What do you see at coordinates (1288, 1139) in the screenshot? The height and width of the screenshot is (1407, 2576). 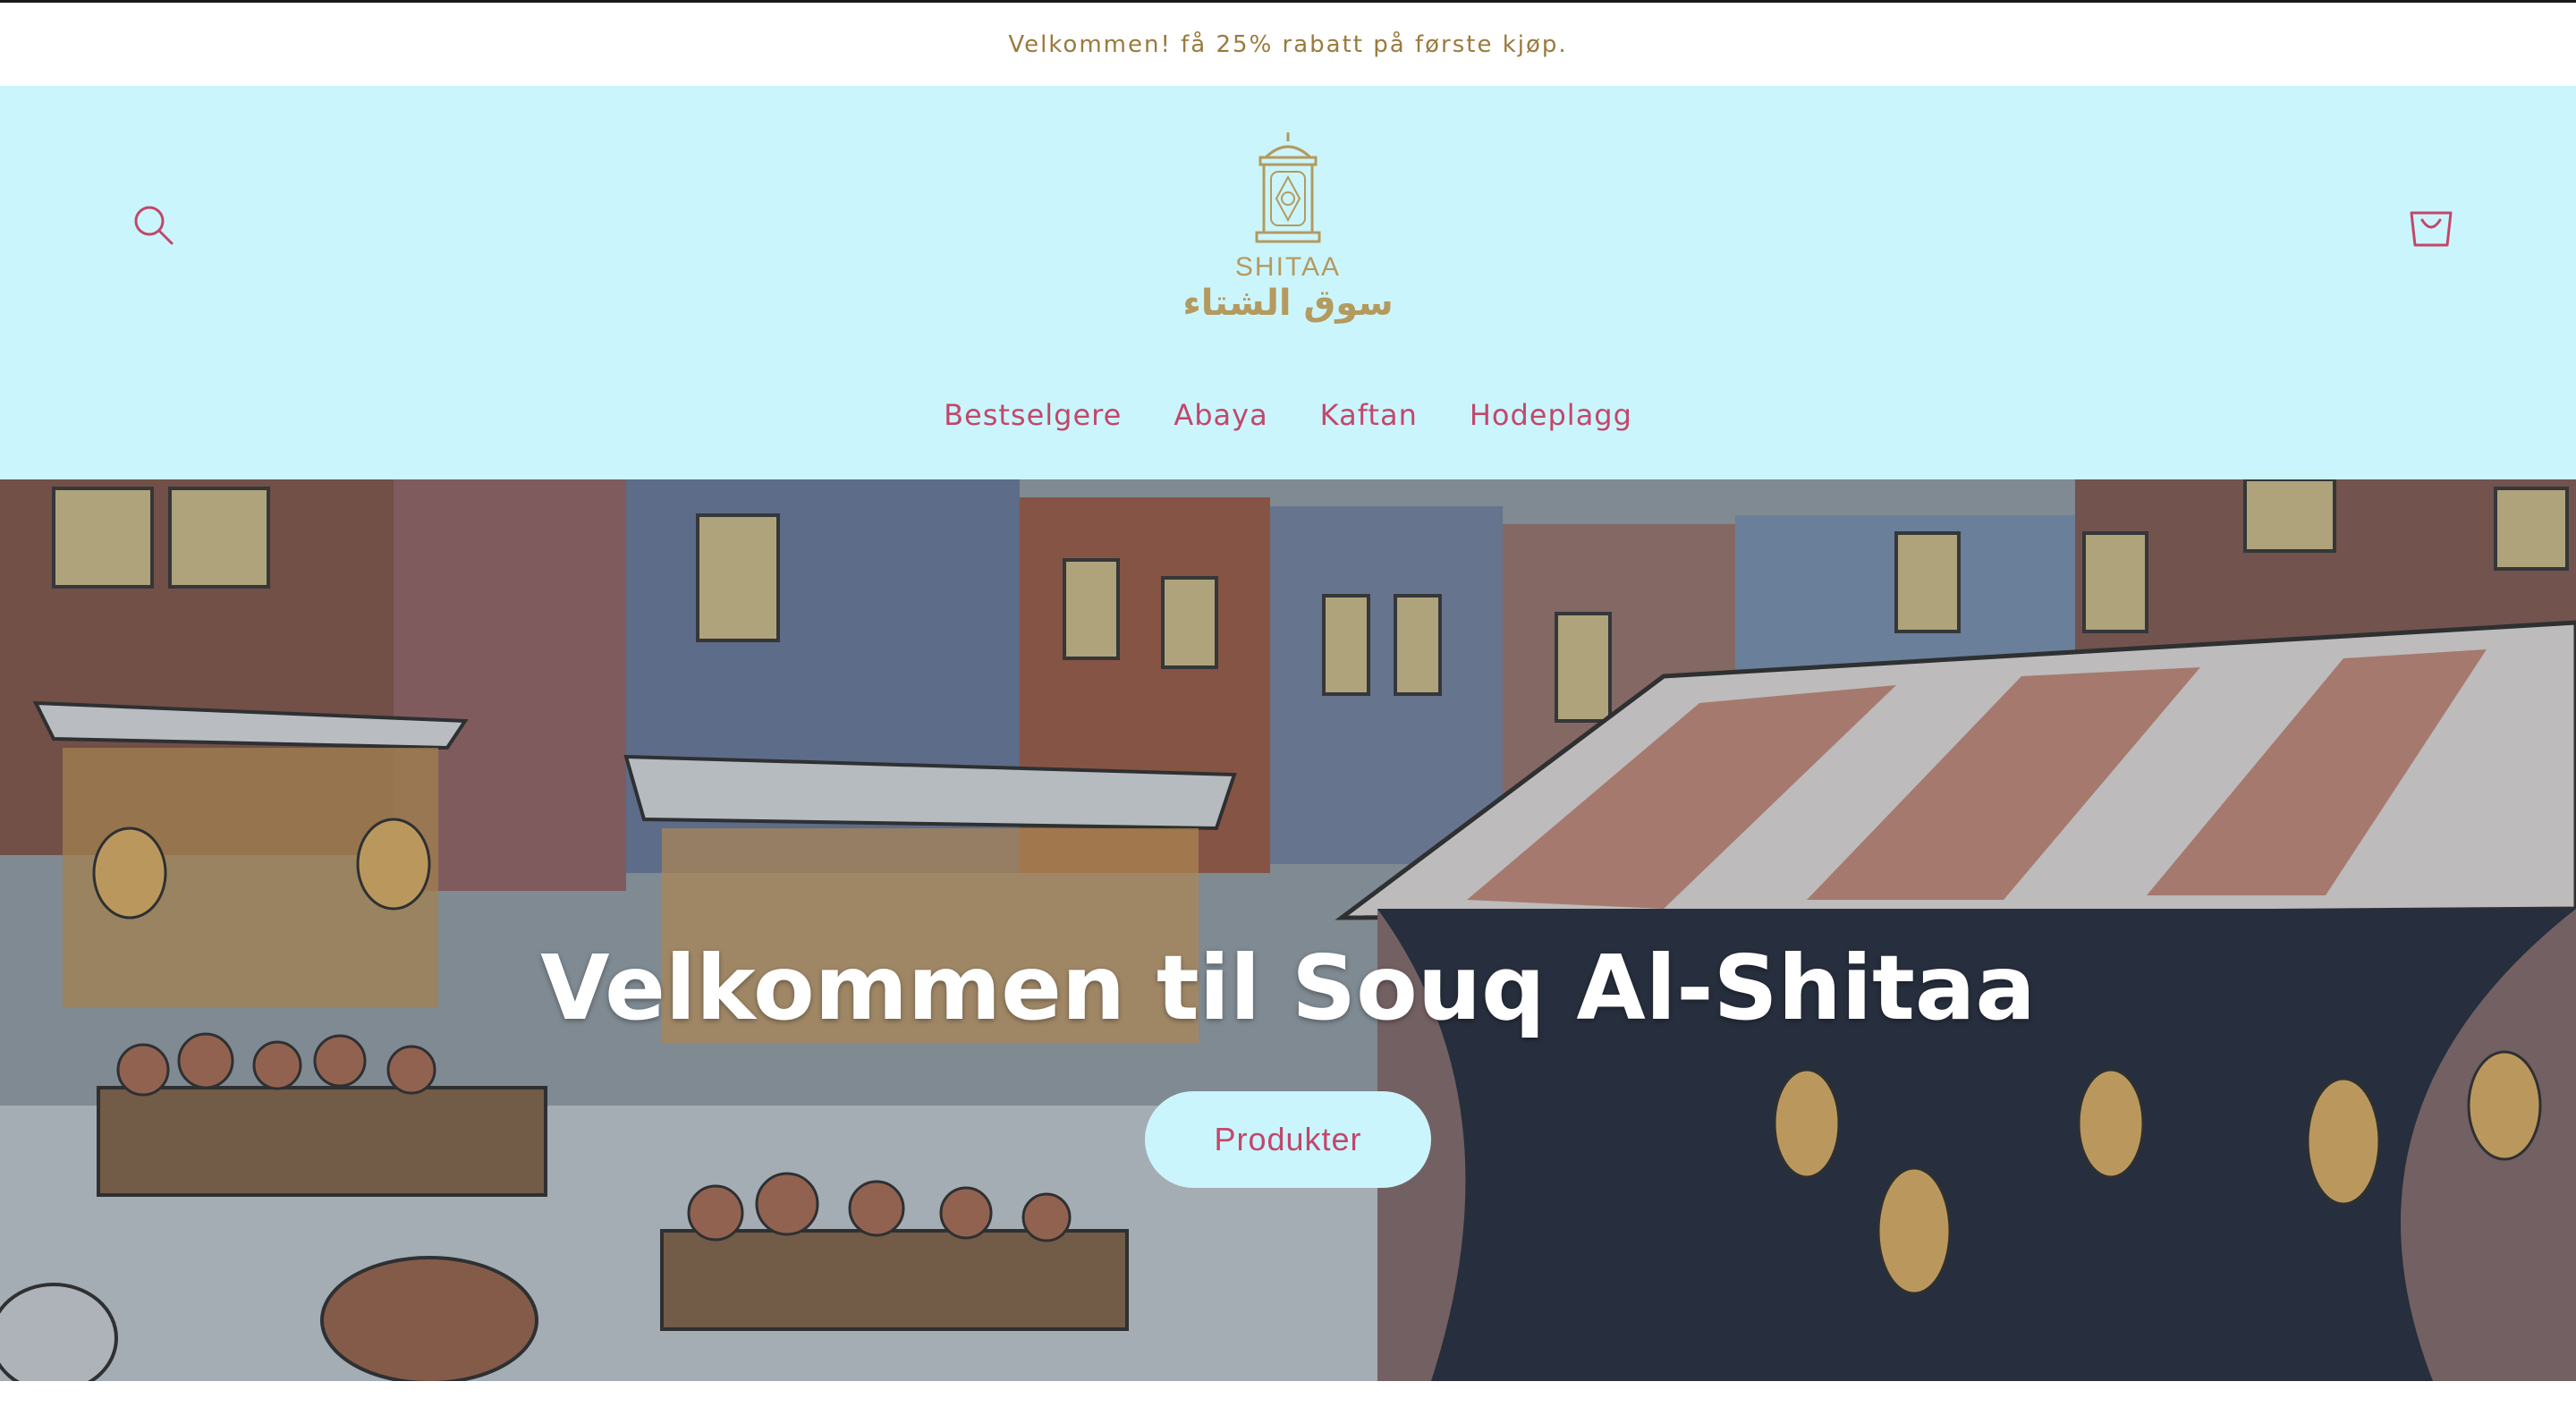 I see `products-button: Produkter` at bounding box center [1288, 1139].